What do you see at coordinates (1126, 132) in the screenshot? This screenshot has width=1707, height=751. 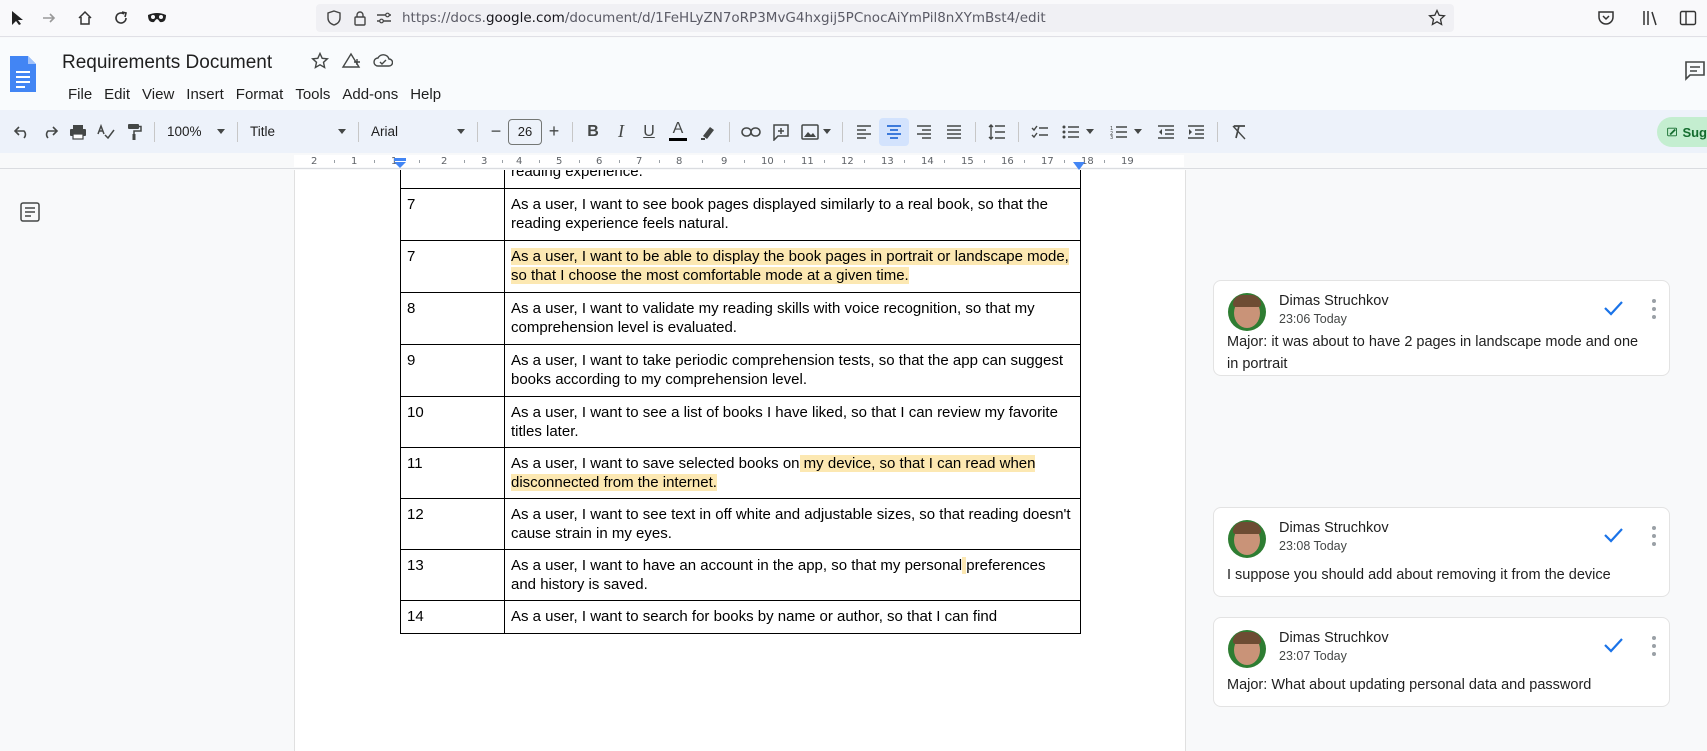 I see `numbered-list-icon: 123` at bounding box center [1126, 132].